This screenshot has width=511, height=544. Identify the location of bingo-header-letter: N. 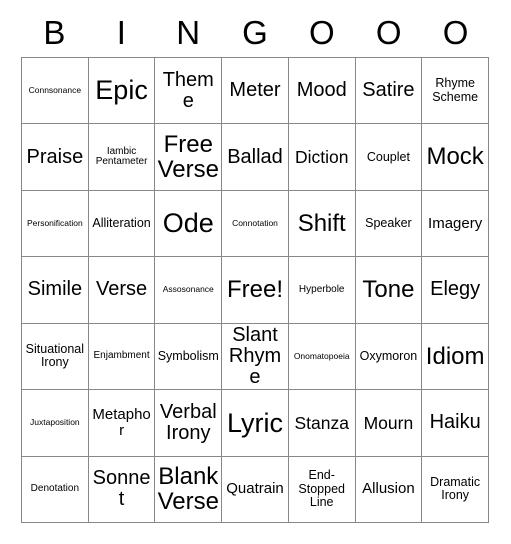
(188, 32).